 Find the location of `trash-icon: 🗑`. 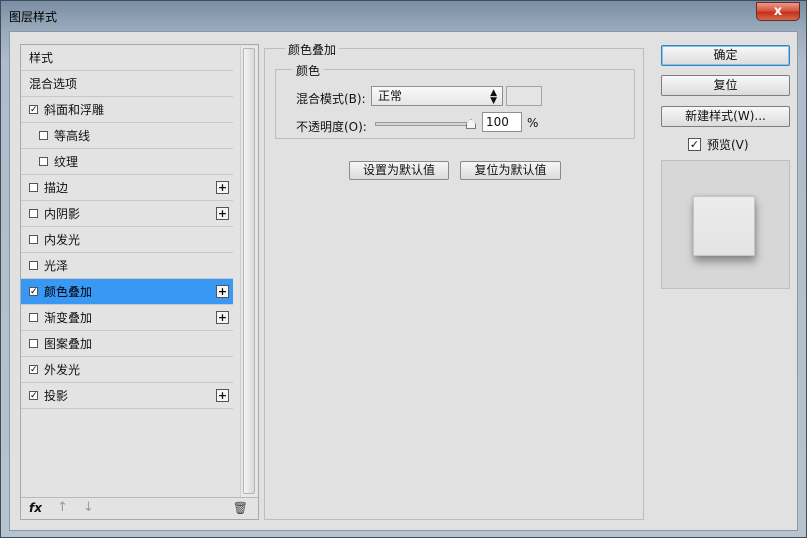

trash-icon: 🗑 is located at coordinates (240, 508).